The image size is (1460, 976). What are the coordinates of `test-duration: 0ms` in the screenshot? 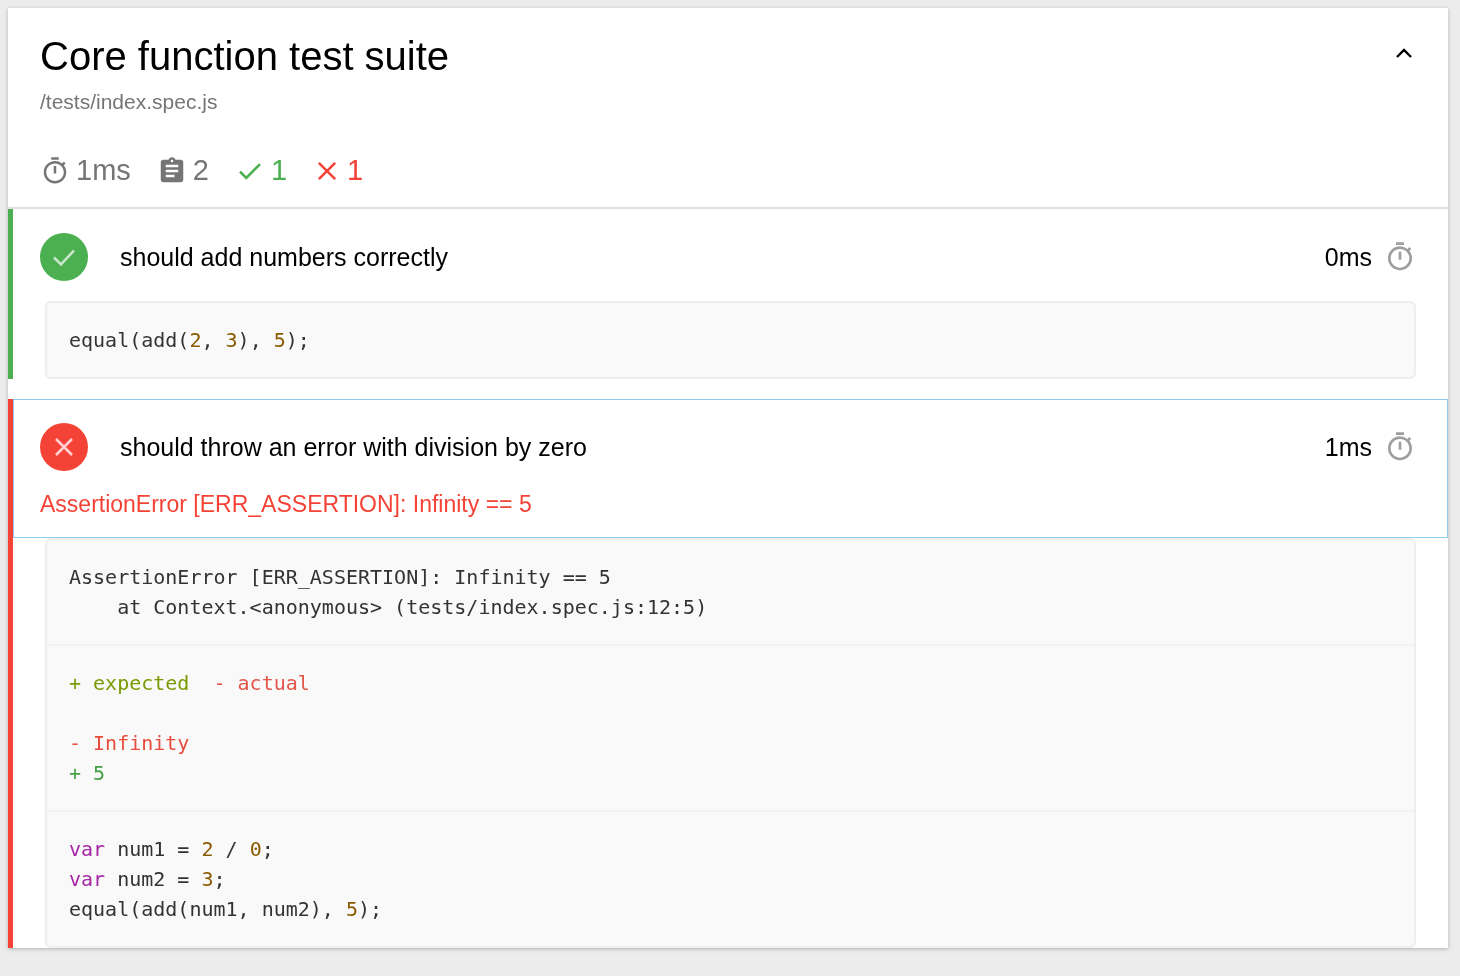 It's located at (1348, 257).